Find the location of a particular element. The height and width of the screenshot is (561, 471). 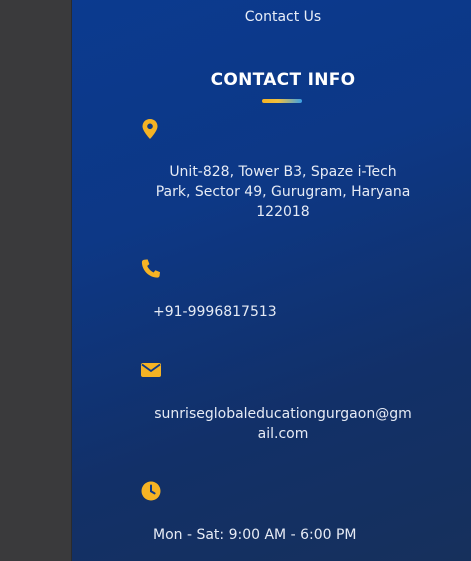

email-text: sunriseglobaleducationgurgaon@gmail.com is located at coordinates (283, 424).